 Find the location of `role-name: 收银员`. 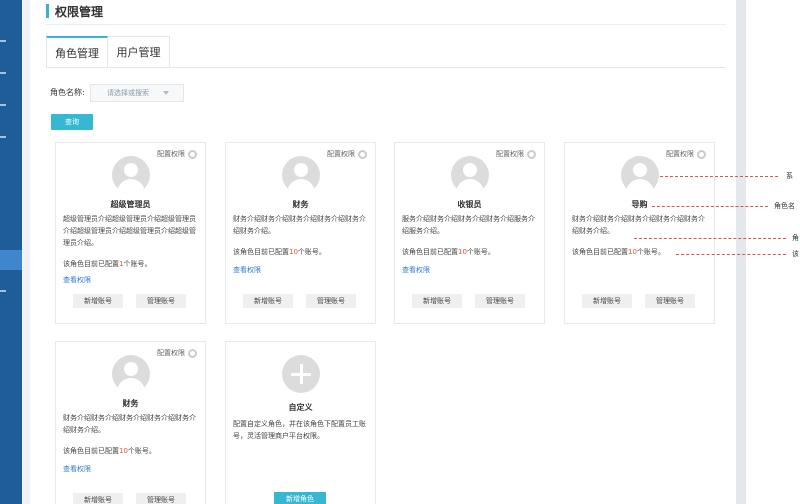

role-name: 收银员 is located at coordinates (469, 204).